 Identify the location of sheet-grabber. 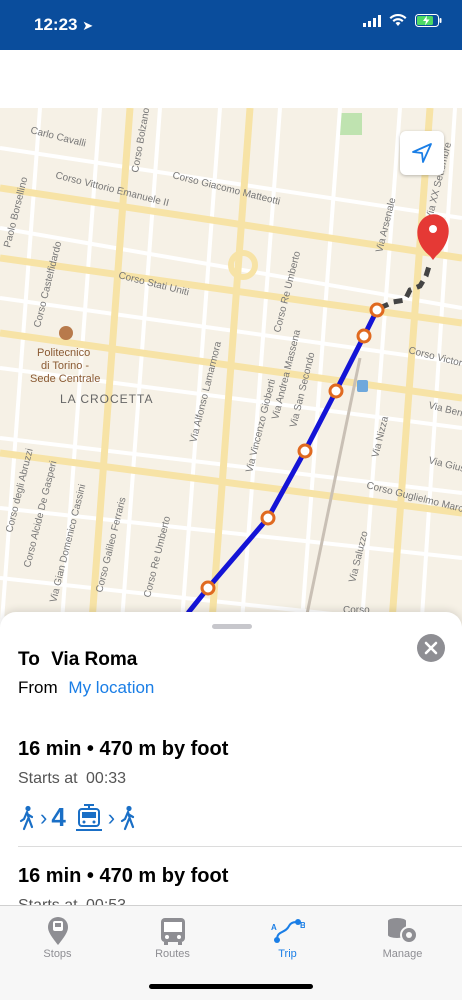
(232, 626).